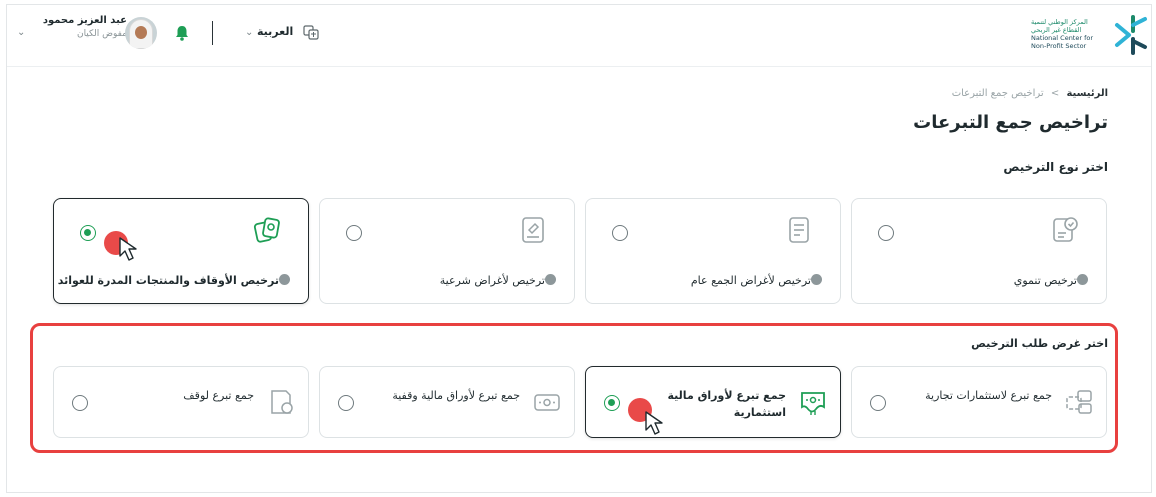 The width and height of the screenshot is (1156, 497). What do you see at coordinates (979, 251) in the screenshot?
I see `license-option-developmental: ترخيص تنموي` at bounding box center [979, 251].